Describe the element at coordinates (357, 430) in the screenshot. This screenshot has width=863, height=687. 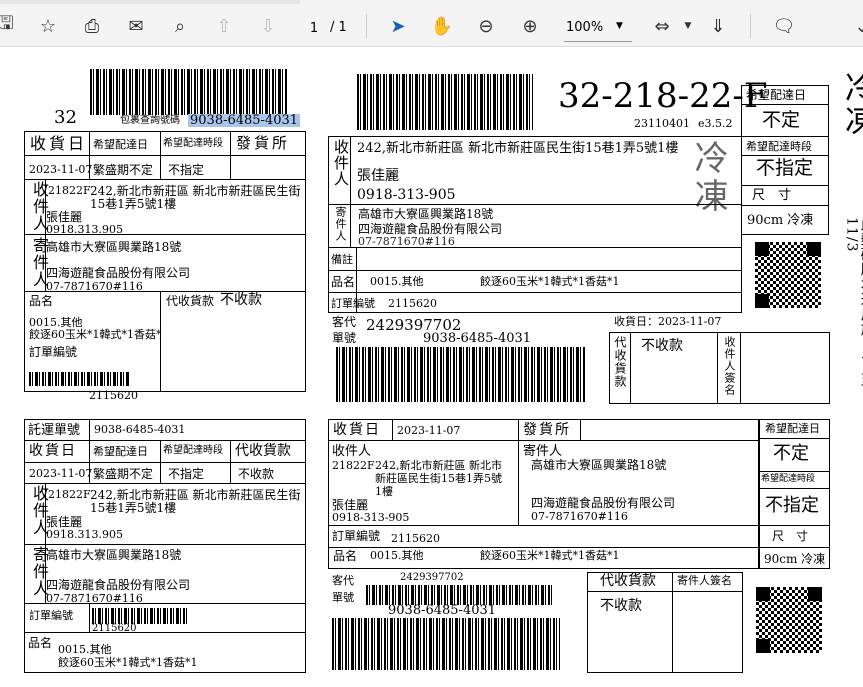
I see `recv-date-header: 收貨日` at that location.